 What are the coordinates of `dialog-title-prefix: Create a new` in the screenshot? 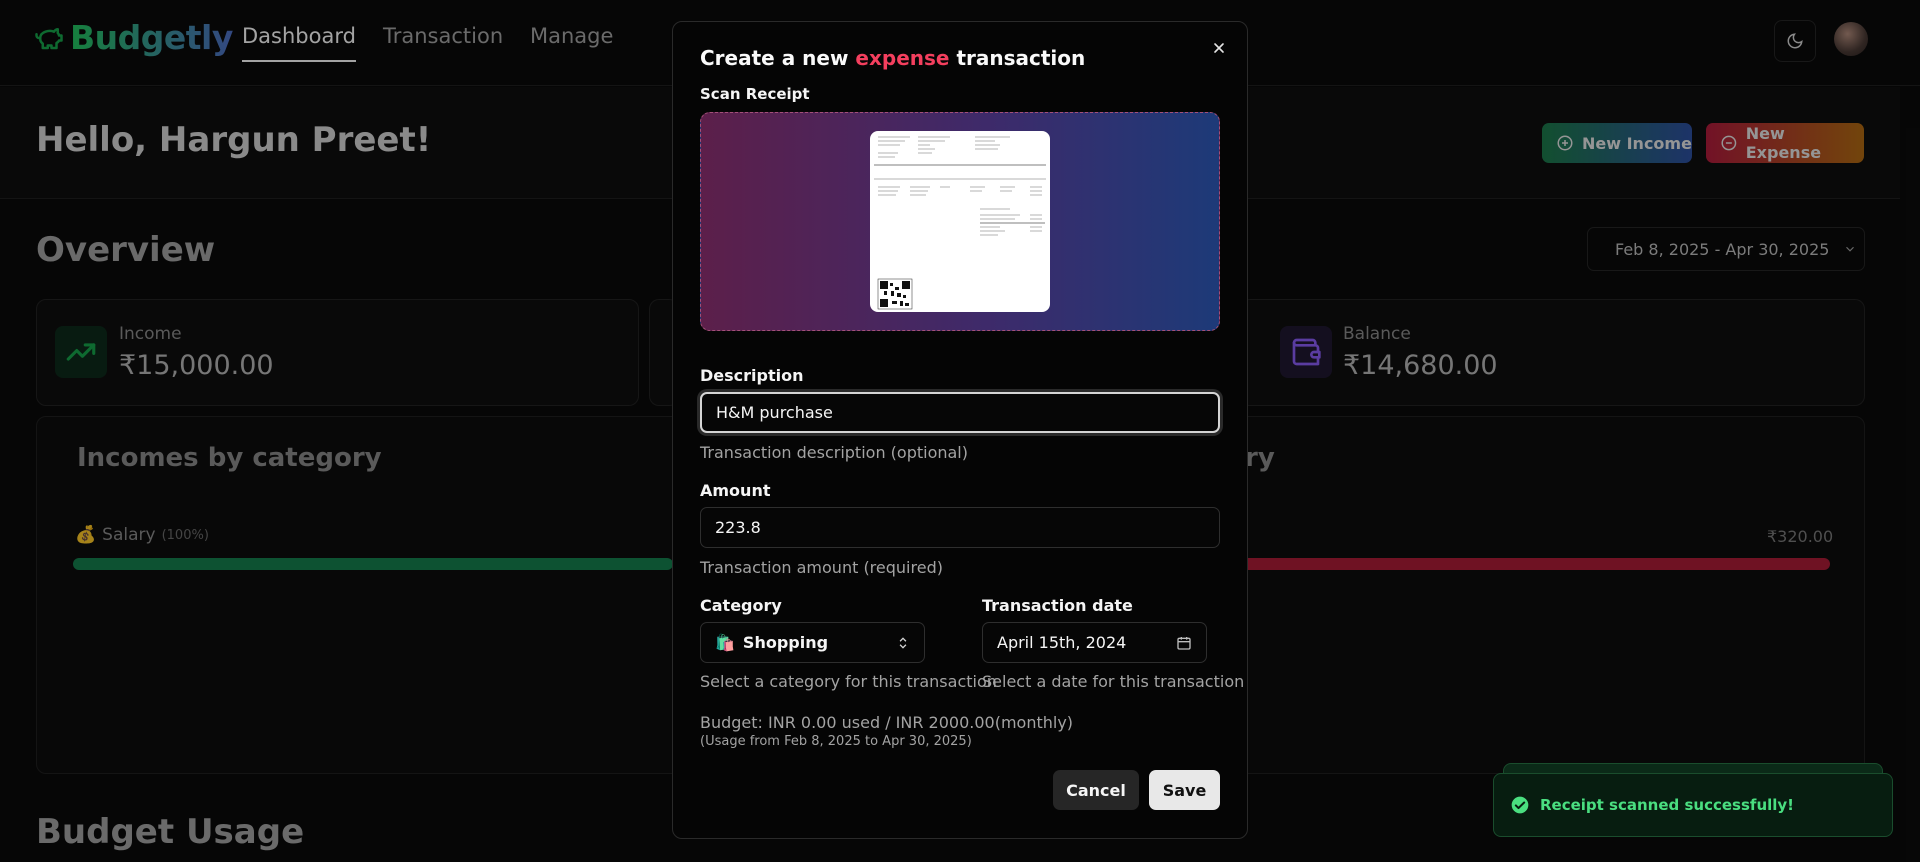 It's located at (774, 58).